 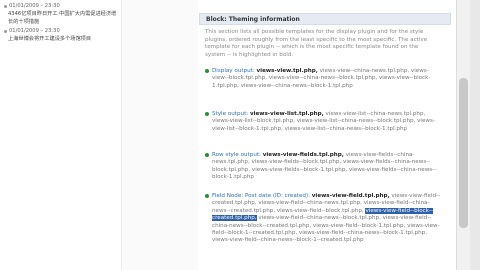 What do you see at coordinates (253, 19) in the screenshot?
I see `panel-title: Block: Theming information` at bounding box center [253, 19].